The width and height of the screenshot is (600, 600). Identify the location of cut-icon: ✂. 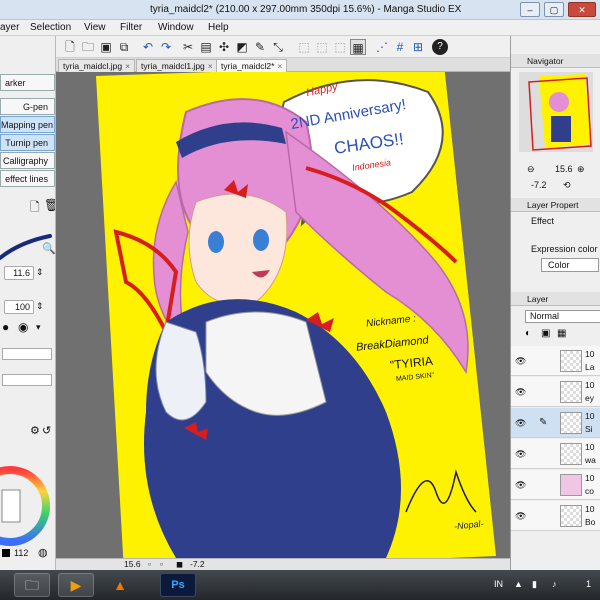
(188, 47).